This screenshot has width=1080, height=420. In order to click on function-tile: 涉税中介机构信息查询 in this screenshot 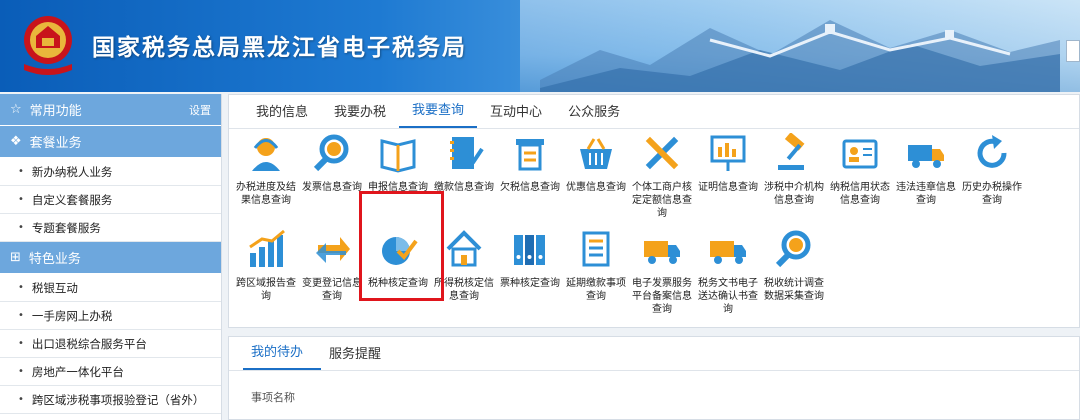, I will do `click(794, 170)`.